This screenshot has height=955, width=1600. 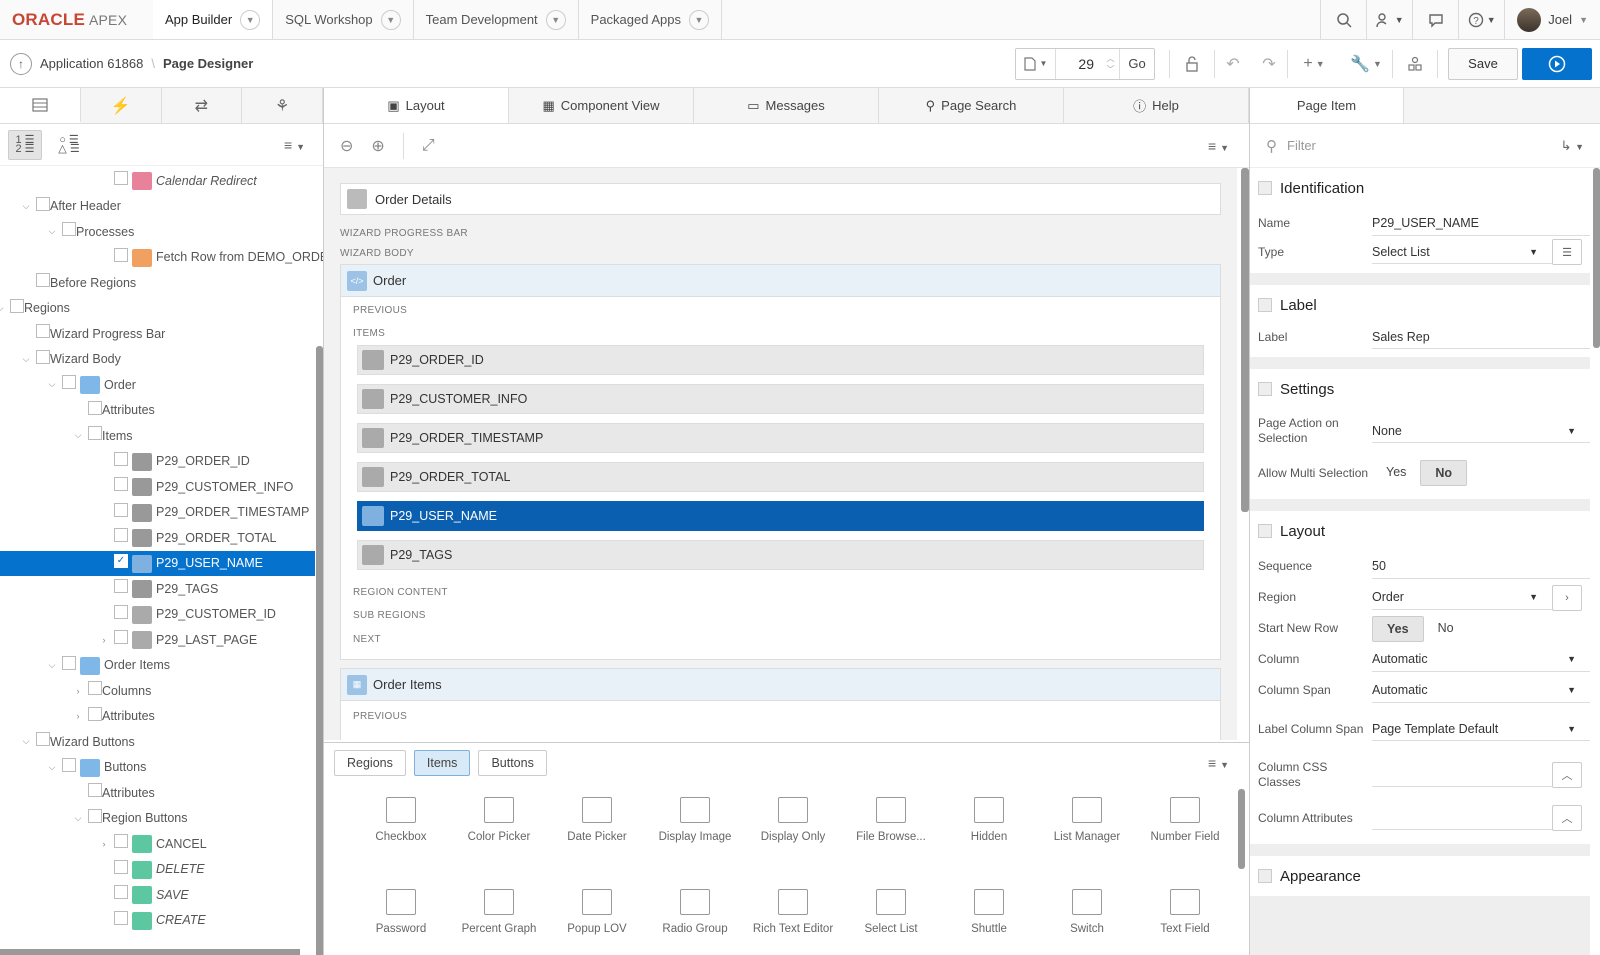 I want to click on go-to-group-icon: ↳ ▼, so click(x=1572, y=146).